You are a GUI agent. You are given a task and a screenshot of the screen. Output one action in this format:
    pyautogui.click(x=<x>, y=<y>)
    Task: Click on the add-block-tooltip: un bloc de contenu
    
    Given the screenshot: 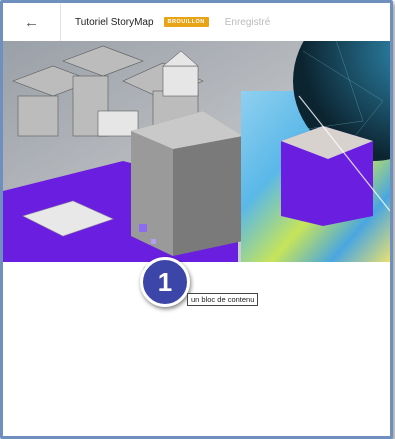 What is the action you would take?
    pyautogui.click(x=223, y=299)
    